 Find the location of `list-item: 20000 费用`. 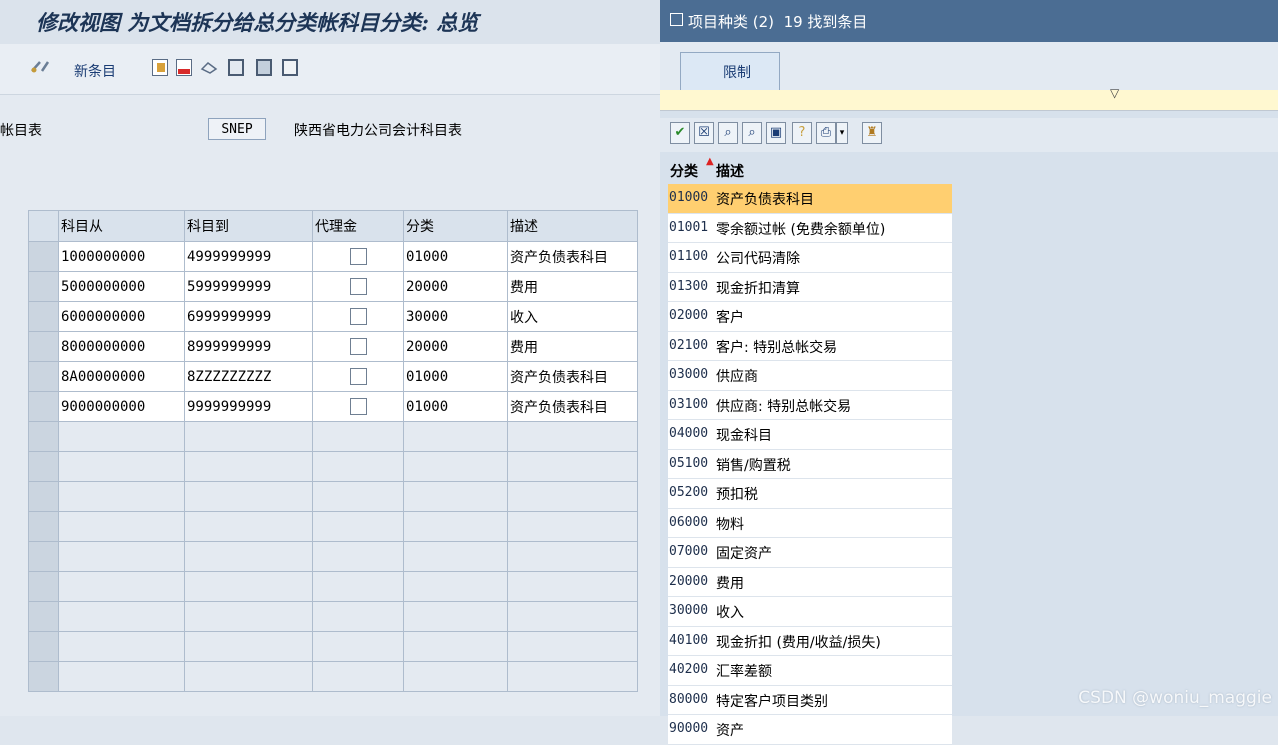

list-item: 20000 费用 is located at coordinates (810, 582).